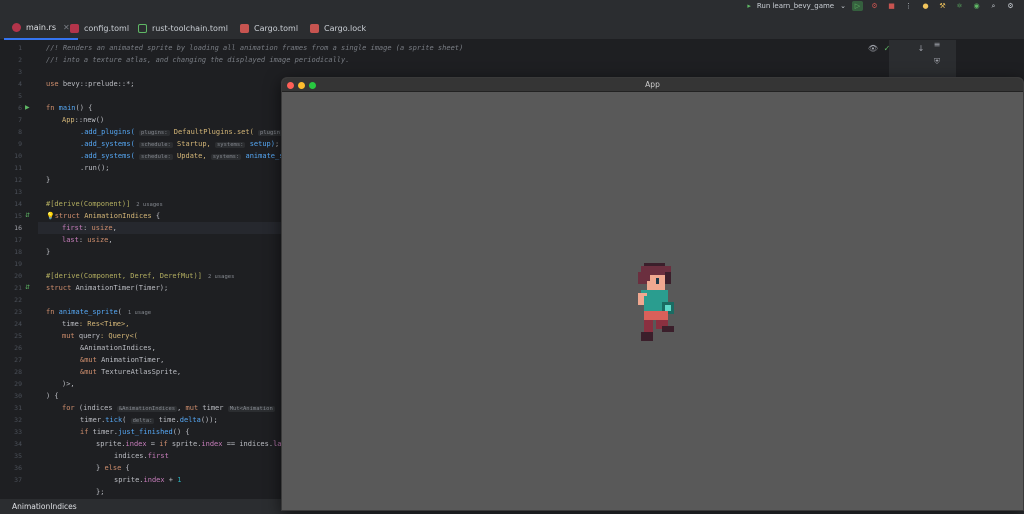  Describe the element at coordinates (18, 300) in the screenshot. I see `line-number: 22` at that location.